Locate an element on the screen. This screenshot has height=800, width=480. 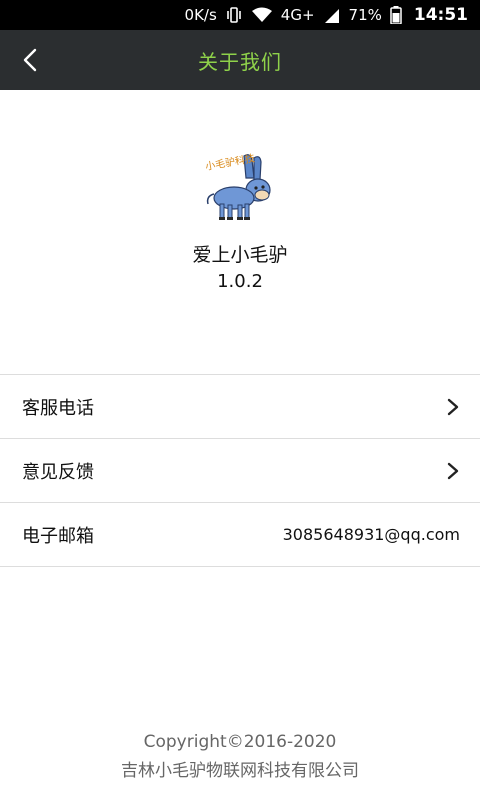
list-item-label: 电子邮箱 is located at coordinates (58, 536).